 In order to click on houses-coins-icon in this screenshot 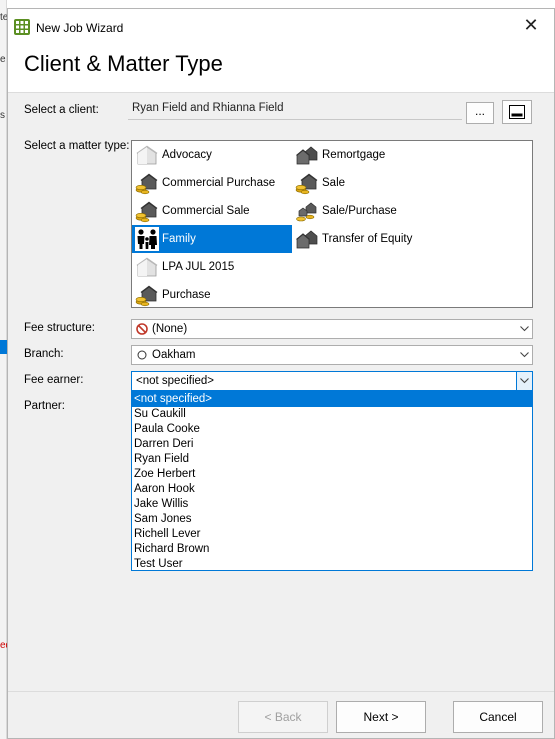, I will do `click(307, 211)`.